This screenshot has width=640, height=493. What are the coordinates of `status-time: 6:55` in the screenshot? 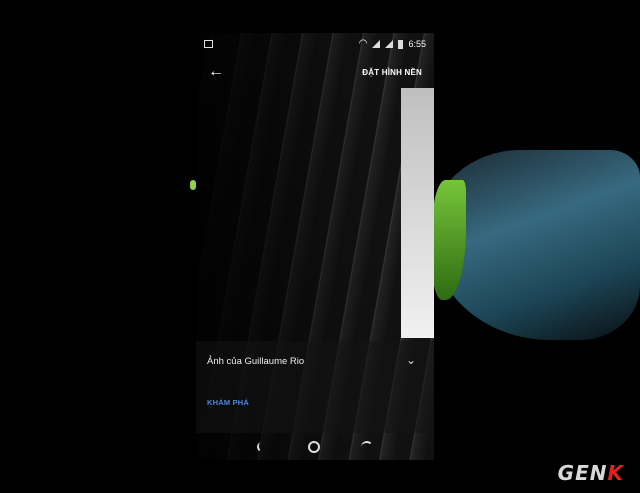 It's located at (417, 44).